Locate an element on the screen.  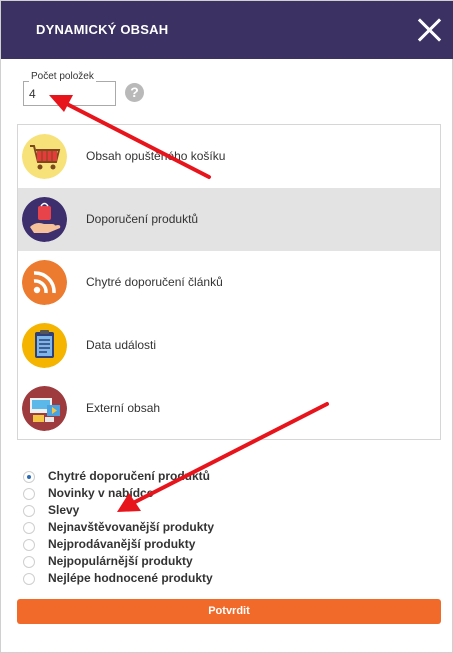
content-type-label: Data události is located at coordinates (121, 345).